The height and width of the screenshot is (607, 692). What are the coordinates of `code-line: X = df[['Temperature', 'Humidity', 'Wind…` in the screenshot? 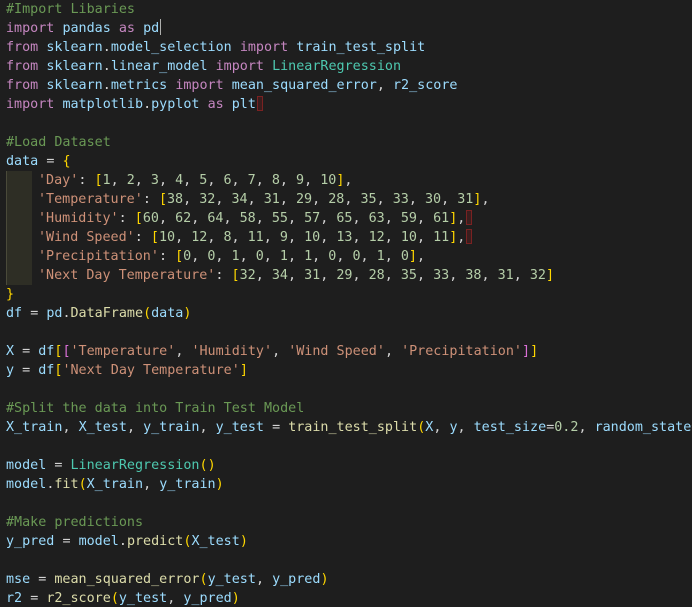 It's located at (346, 351).